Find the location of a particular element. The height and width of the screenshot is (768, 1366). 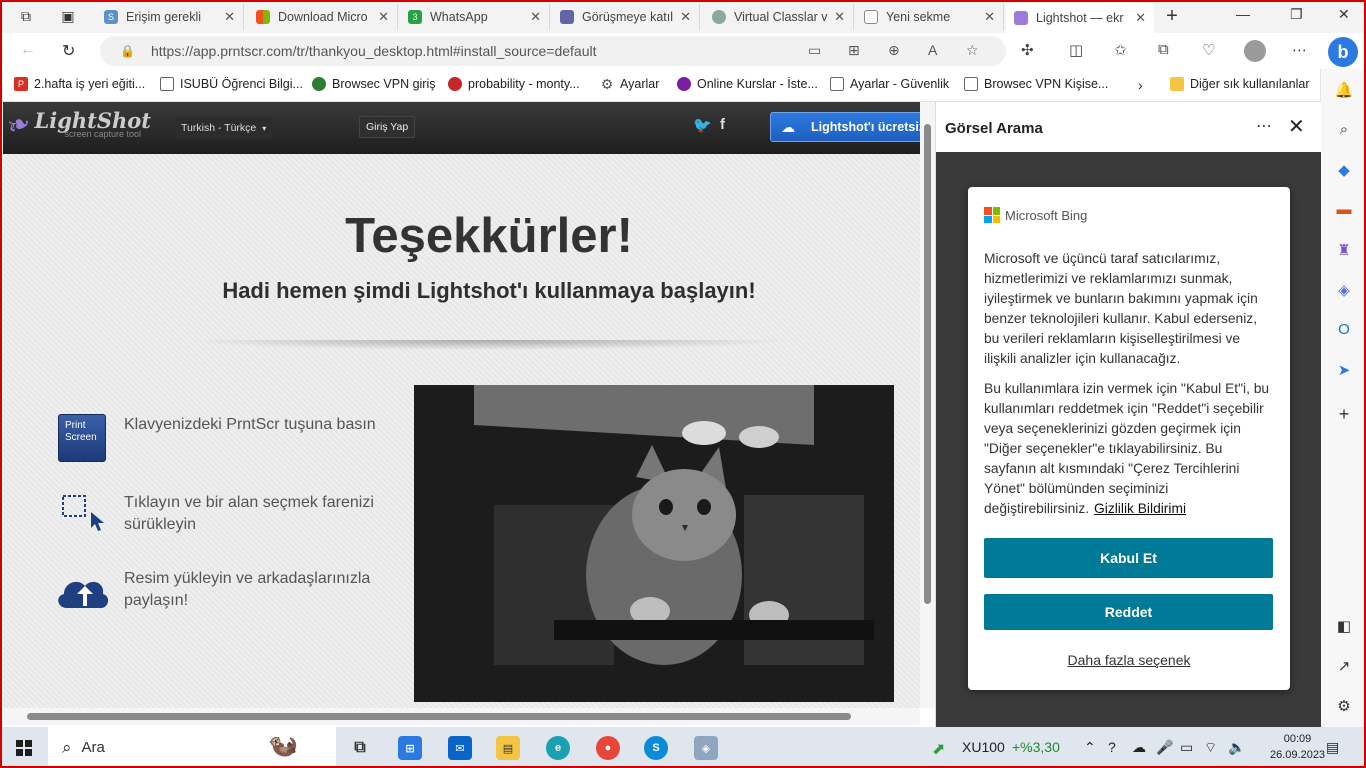

language-select: Turkish - Türkçe ▾ is located at coordinates (224, 128).